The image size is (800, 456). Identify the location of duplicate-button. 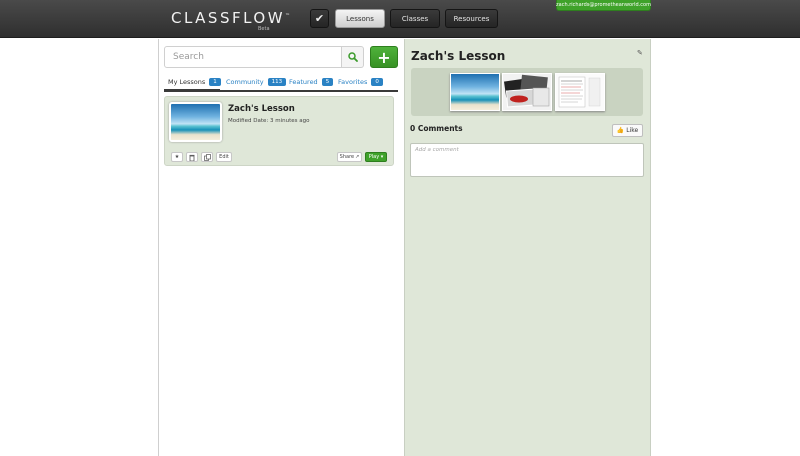
(207, 157).